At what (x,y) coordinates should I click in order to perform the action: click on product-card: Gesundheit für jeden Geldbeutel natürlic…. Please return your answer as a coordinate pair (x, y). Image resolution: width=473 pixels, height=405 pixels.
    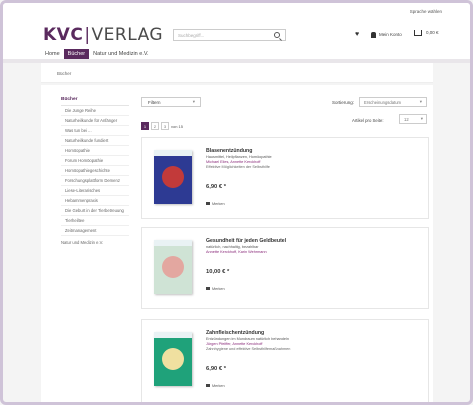
    Looking at the image, I should click on (285, 268).